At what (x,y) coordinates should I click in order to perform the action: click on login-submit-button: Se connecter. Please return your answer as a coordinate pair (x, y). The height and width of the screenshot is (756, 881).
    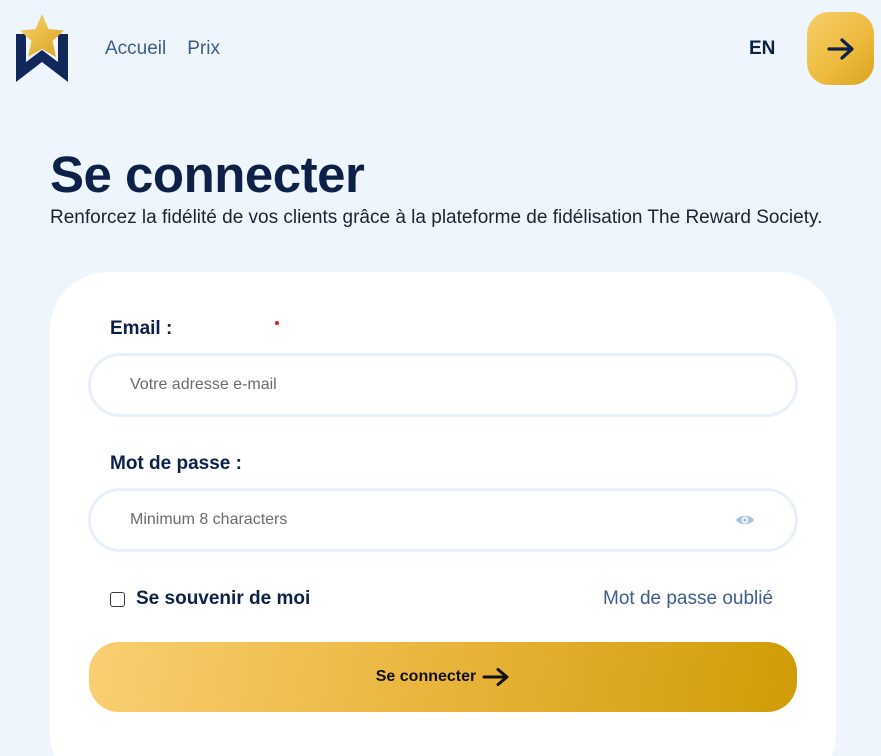
    Looking at the image, I should click on (443, 677).